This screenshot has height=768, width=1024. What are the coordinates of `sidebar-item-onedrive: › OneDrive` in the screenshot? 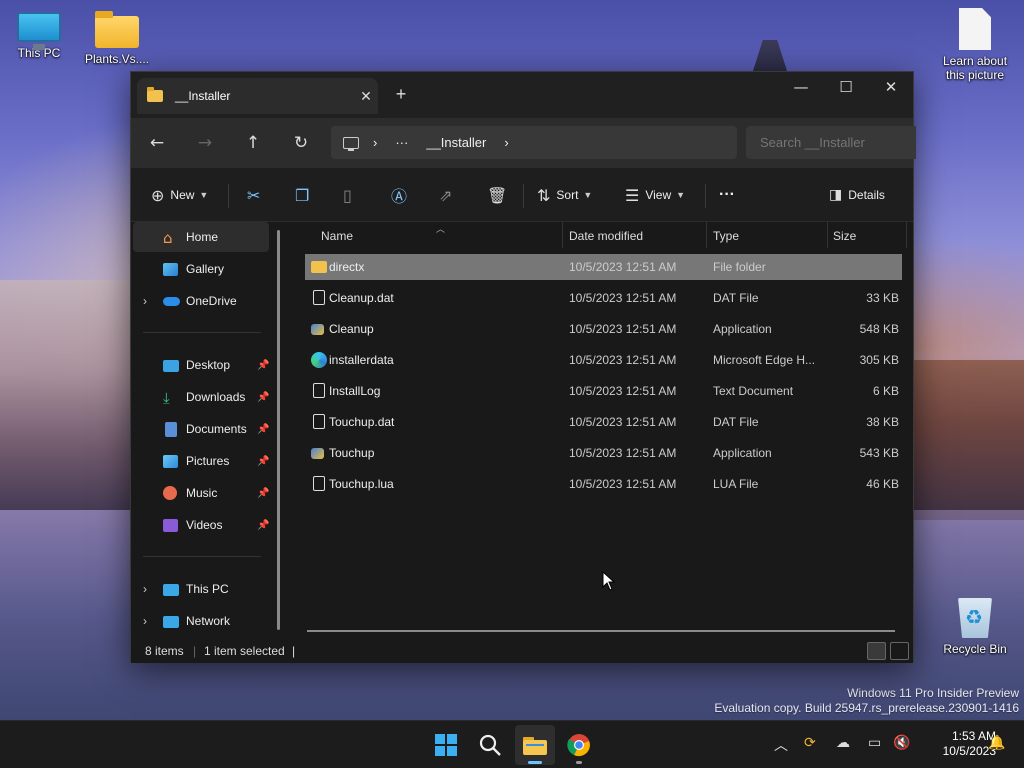 It's located at (201, 301).